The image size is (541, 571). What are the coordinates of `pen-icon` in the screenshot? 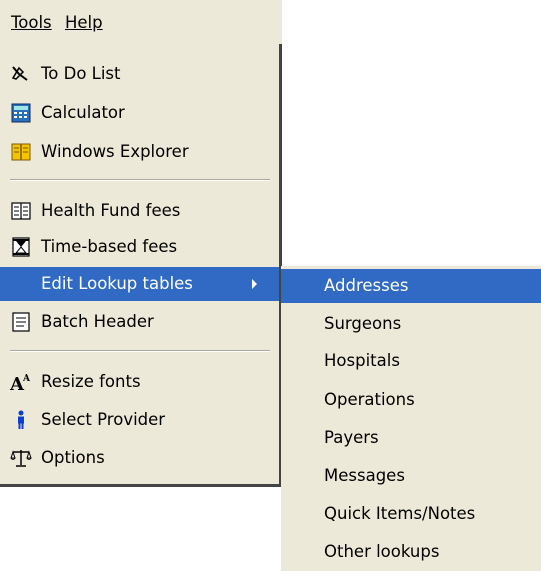 It's located at (19, 73).